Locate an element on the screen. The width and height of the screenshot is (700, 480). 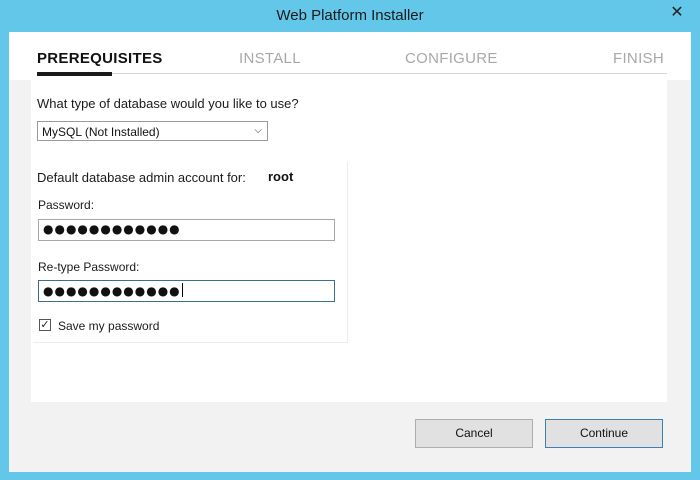
close-button: ✕ is located at coordinates (677, 12).